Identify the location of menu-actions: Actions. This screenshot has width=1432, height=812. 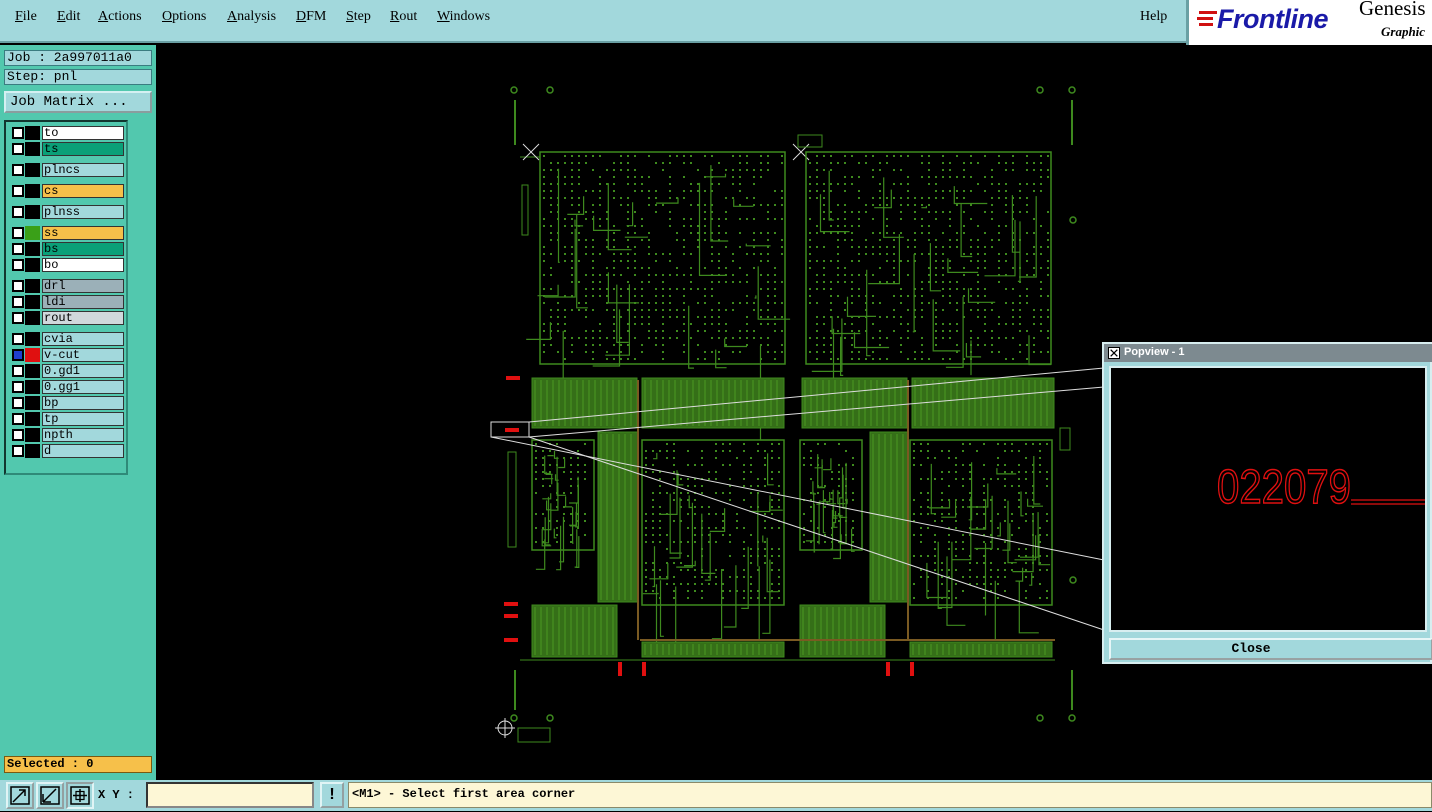
(120, 17).